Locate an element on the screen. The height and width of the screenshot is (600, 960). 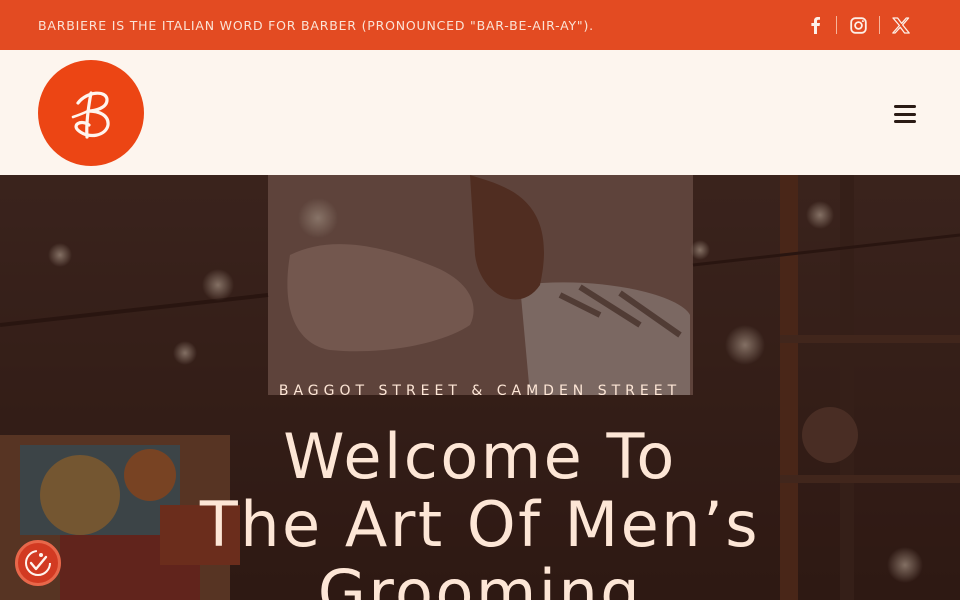
x-twitter-icon is located at coordinates (901, 25).